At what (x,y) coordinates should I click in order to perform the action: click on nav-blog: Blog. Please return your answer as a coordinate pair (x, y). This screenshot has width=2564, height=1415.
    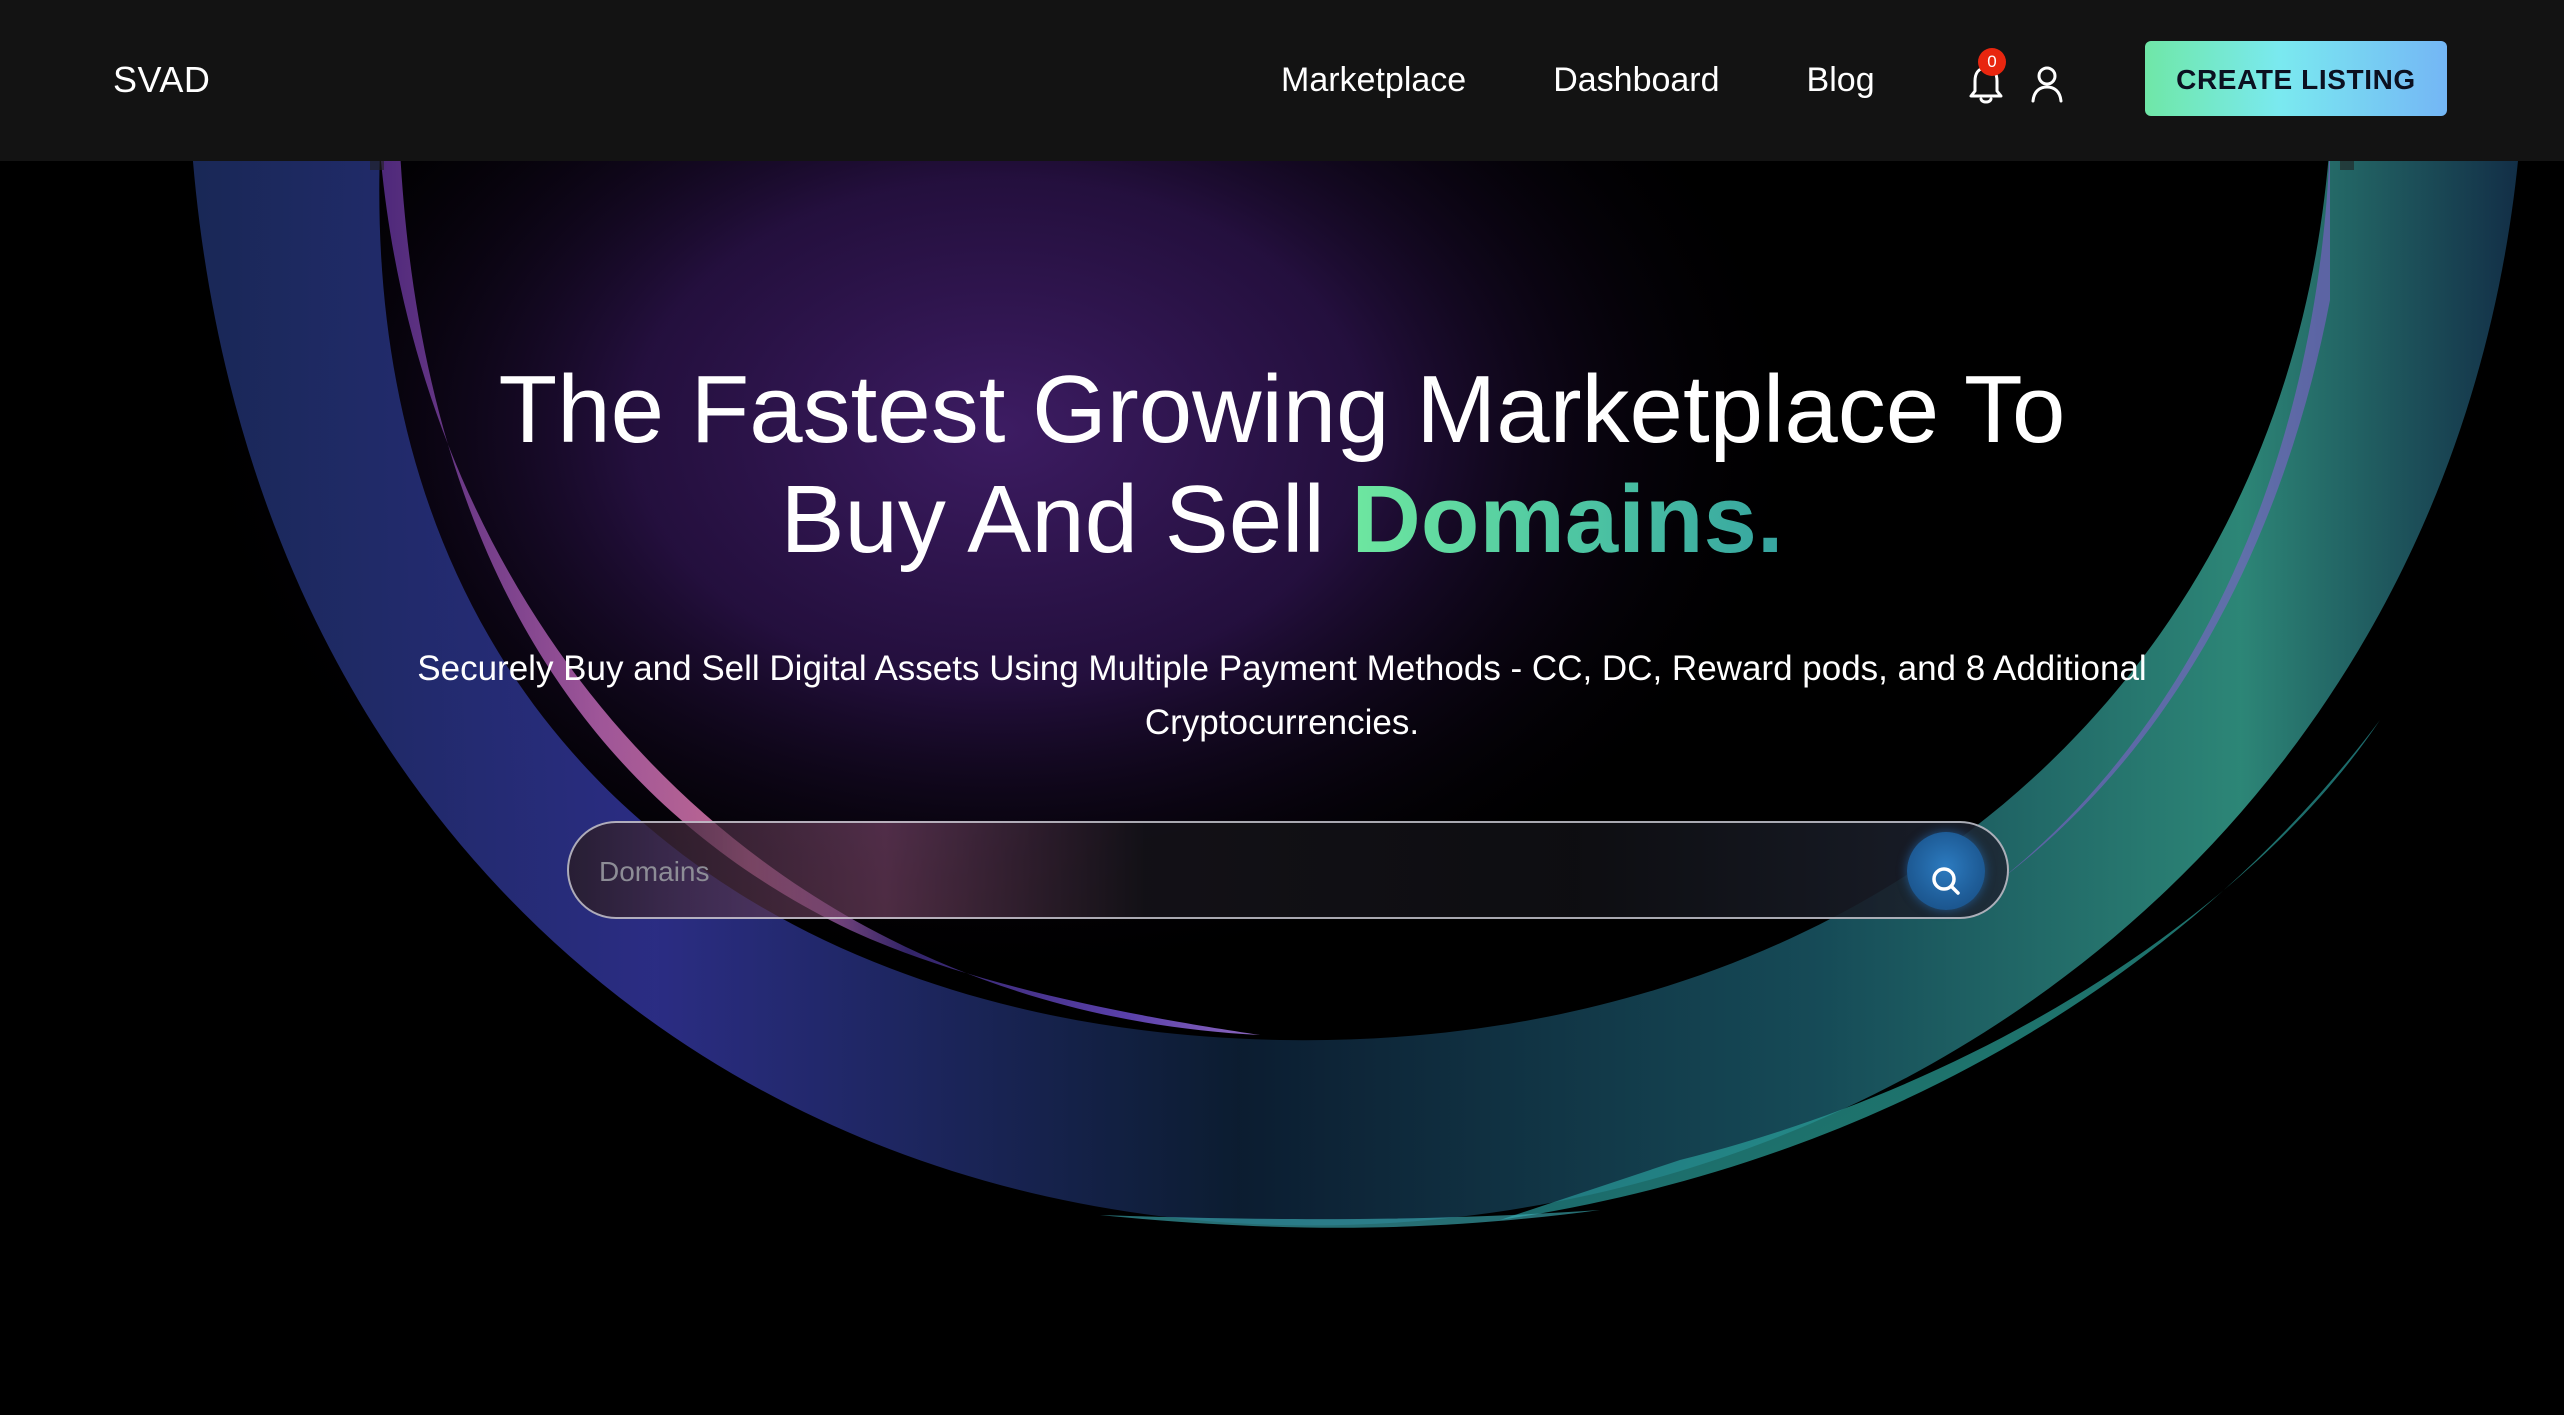
    Looking at the image, I should click on (1841, 80).